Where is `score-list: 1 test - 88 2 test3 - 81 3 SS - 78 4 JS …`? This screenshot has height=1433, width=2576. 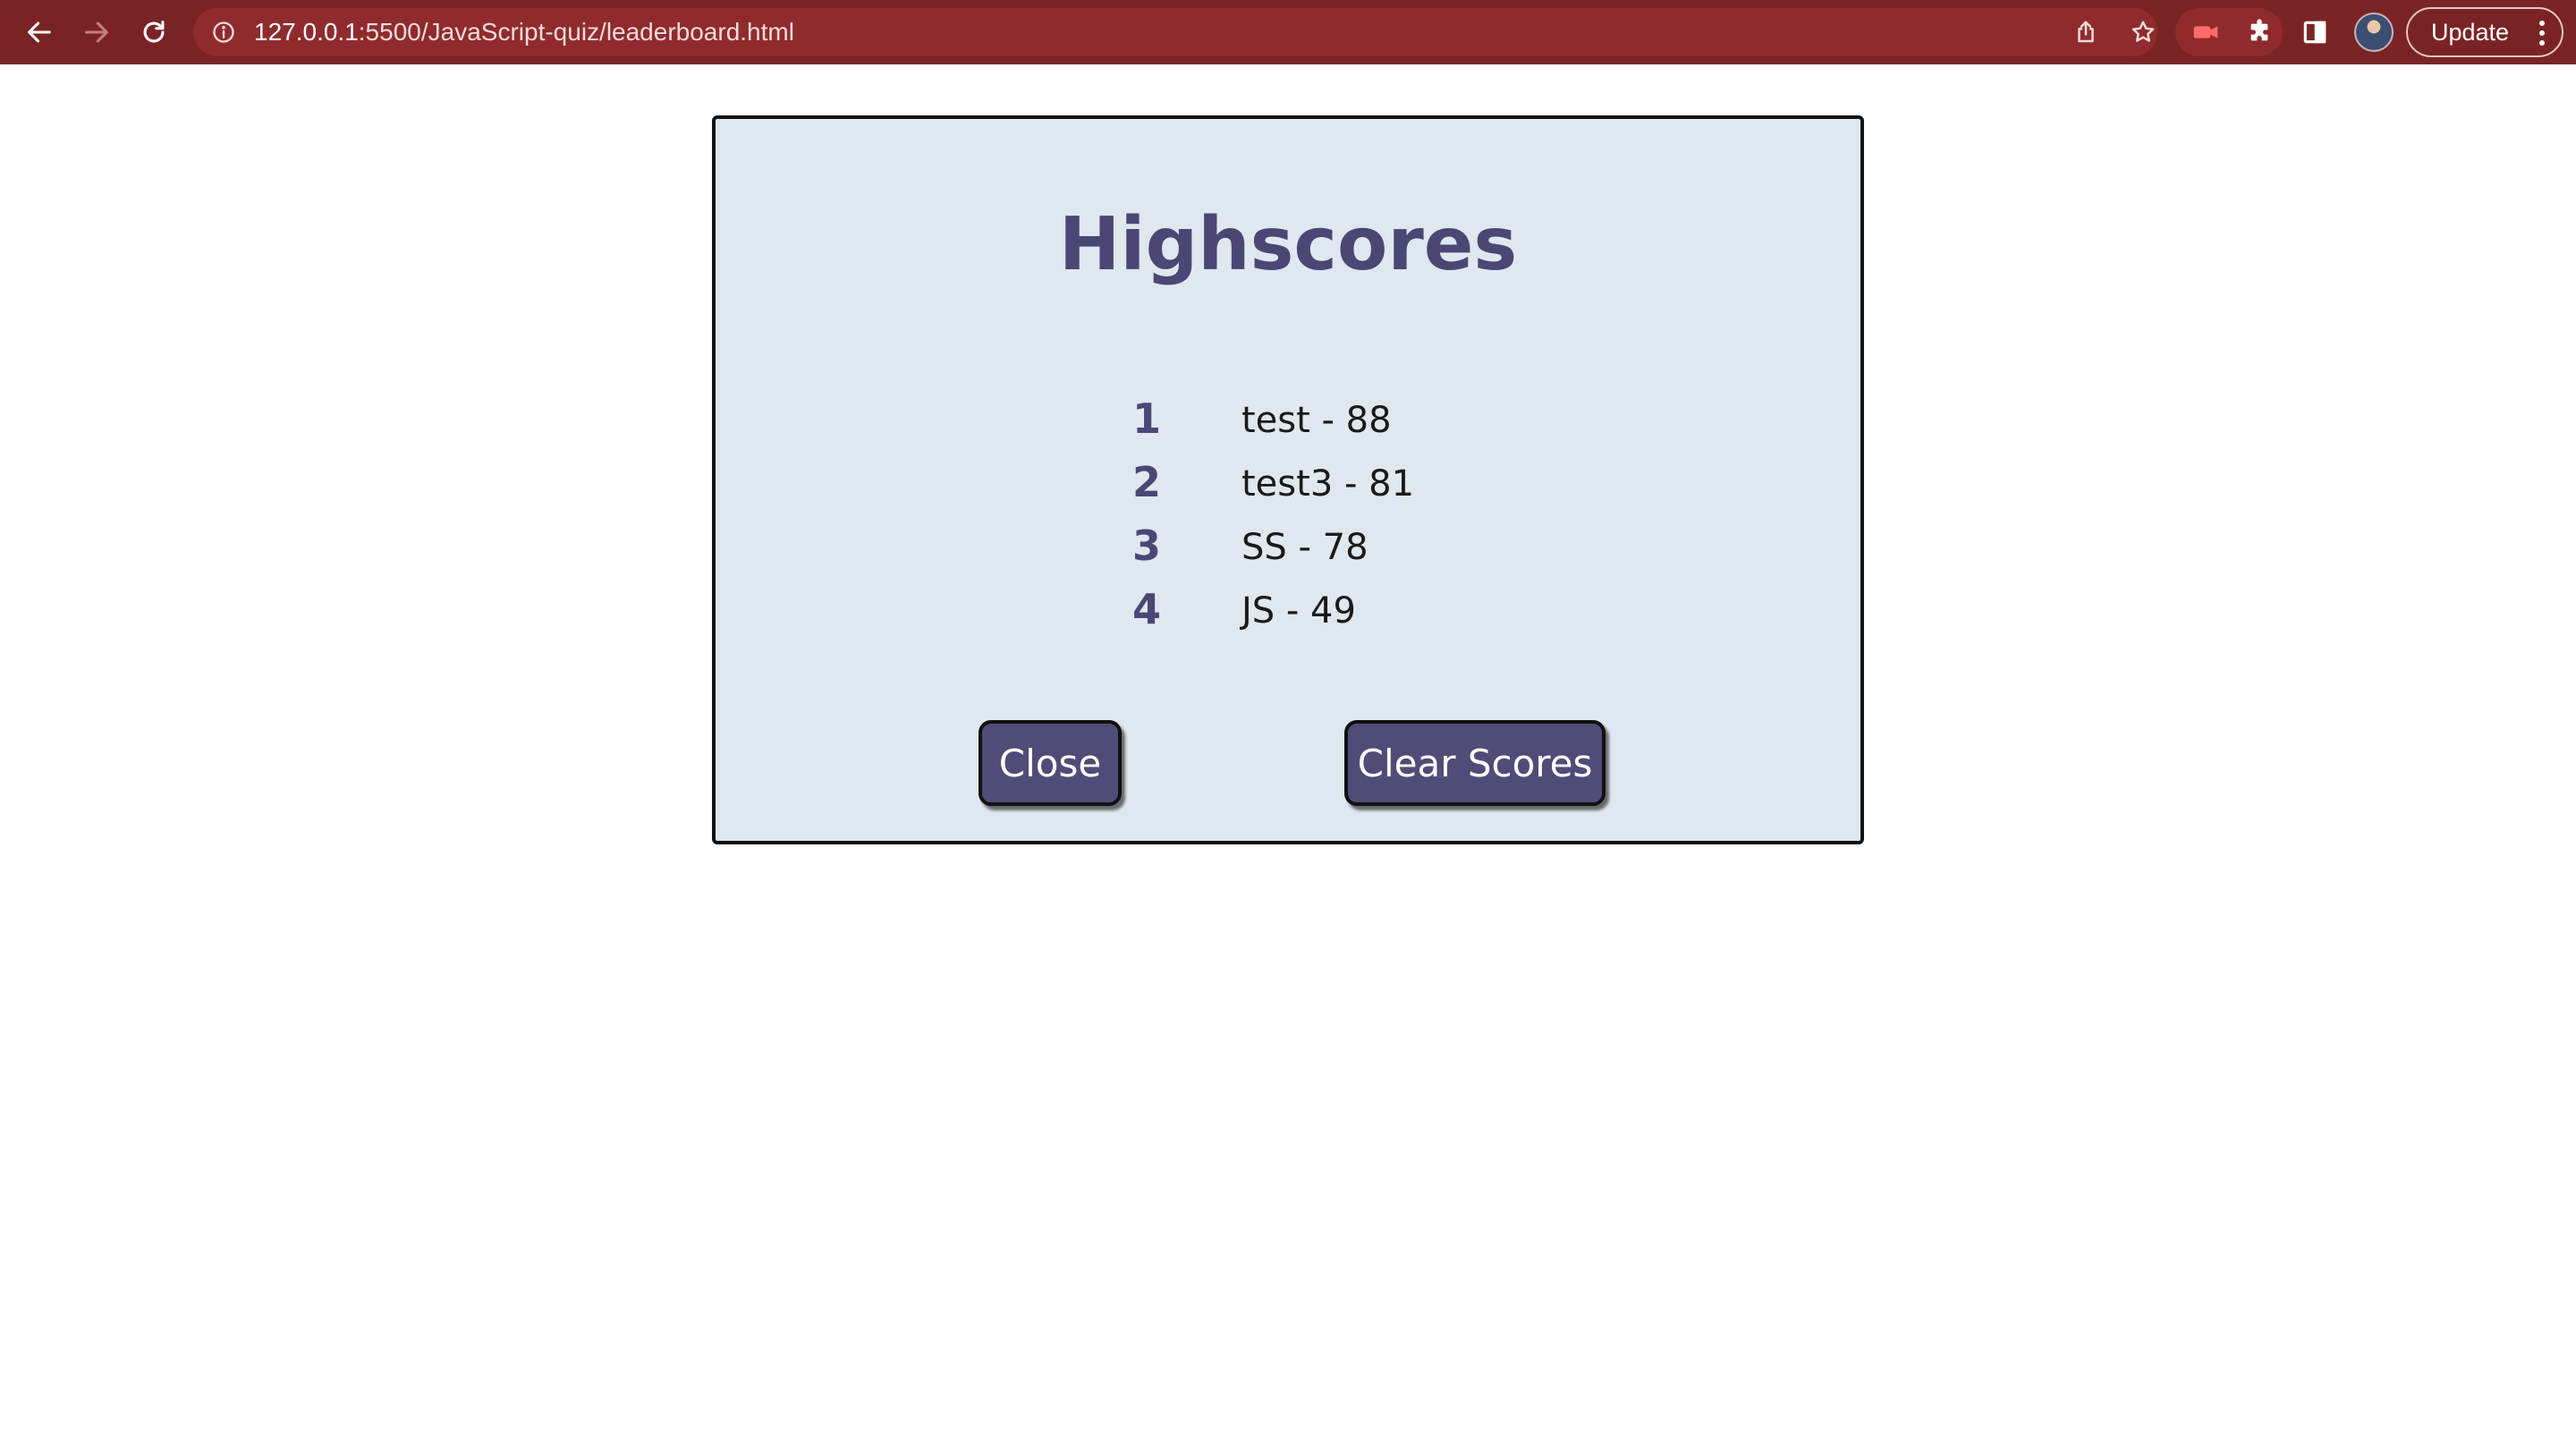 score-list: 1 test - 88 2 test3 - 81 3 SS - 78 4 JS … is located at coordinates (1288, 514).